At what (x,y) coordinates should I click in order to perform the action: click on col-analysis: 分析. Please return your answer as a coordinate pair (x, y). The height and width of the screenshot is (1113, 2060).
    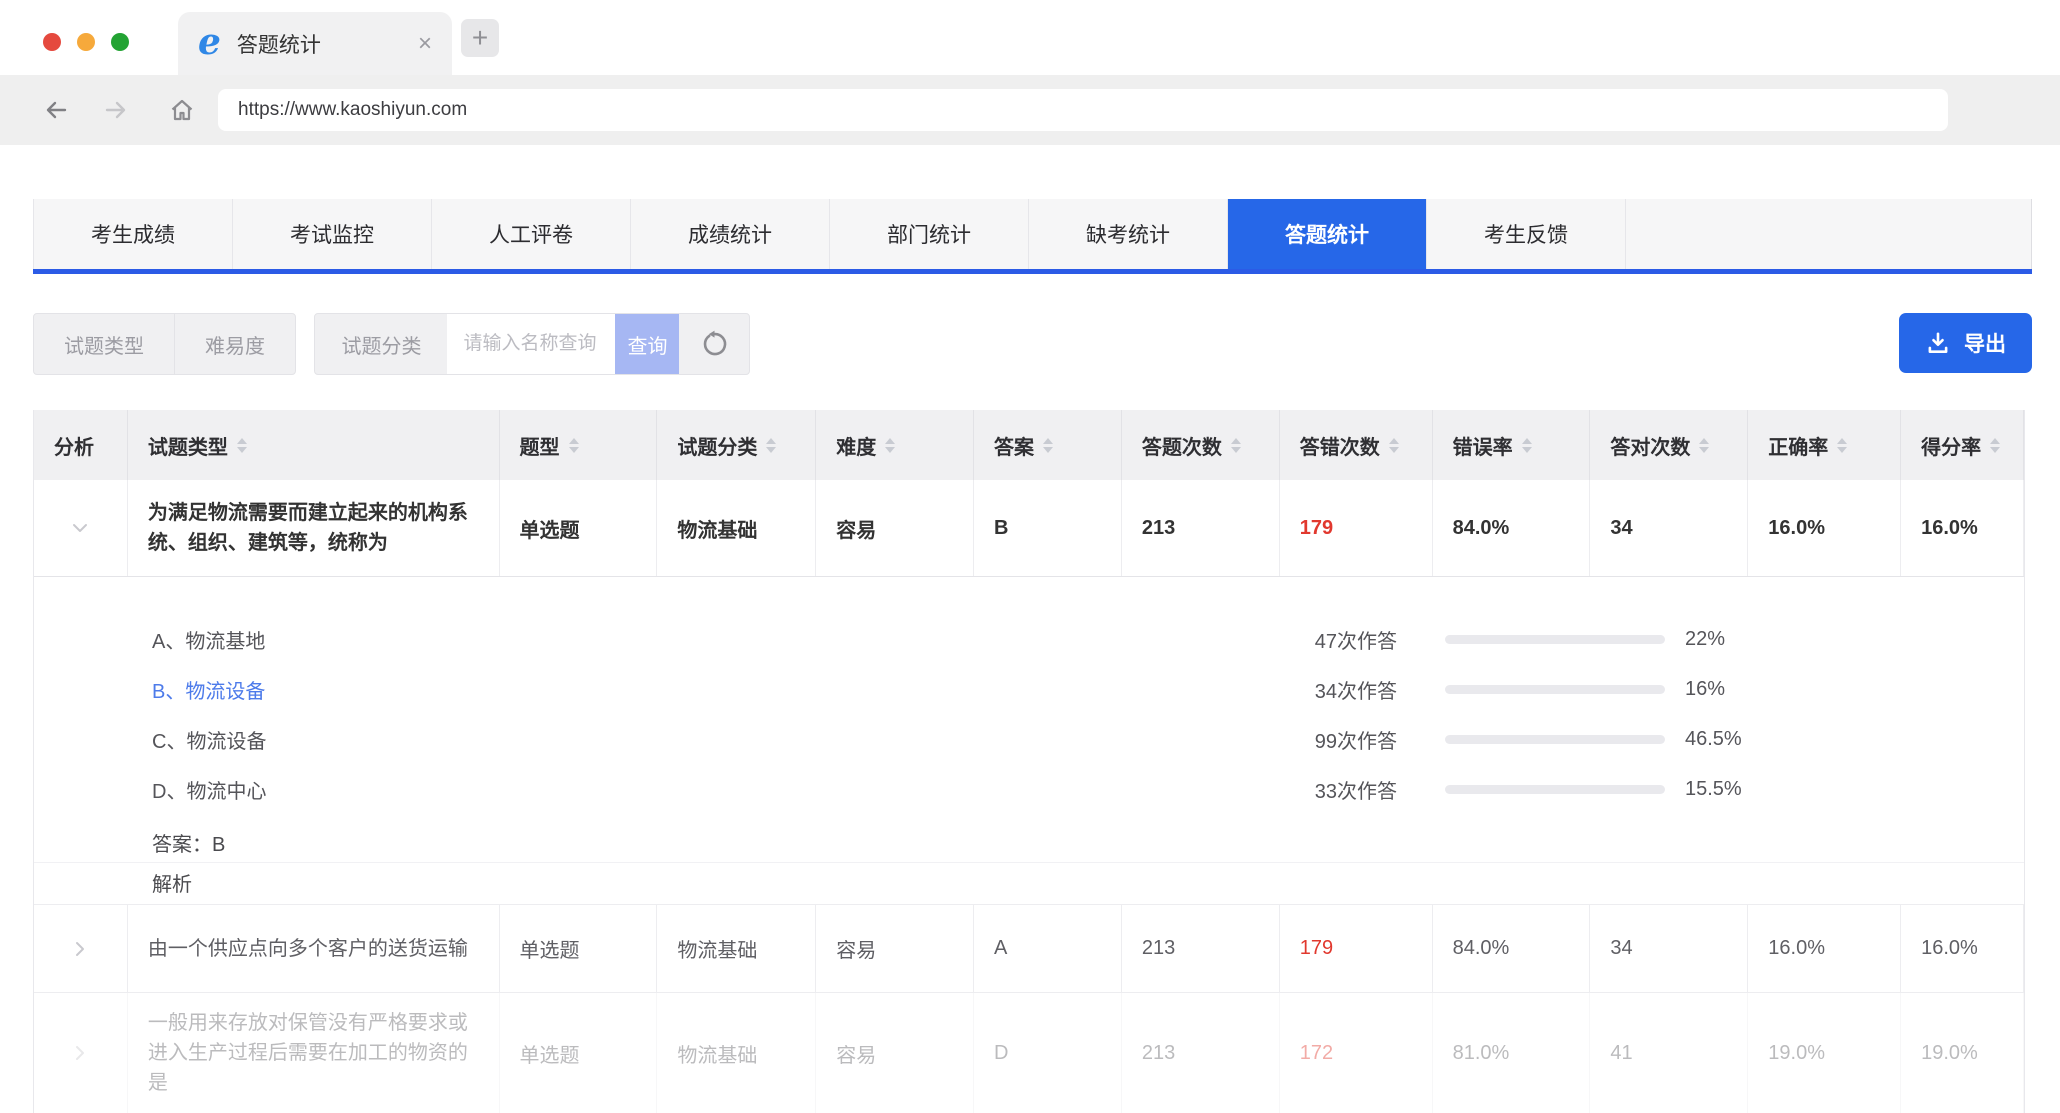
    Looking at the image, I should click on (81, 445).